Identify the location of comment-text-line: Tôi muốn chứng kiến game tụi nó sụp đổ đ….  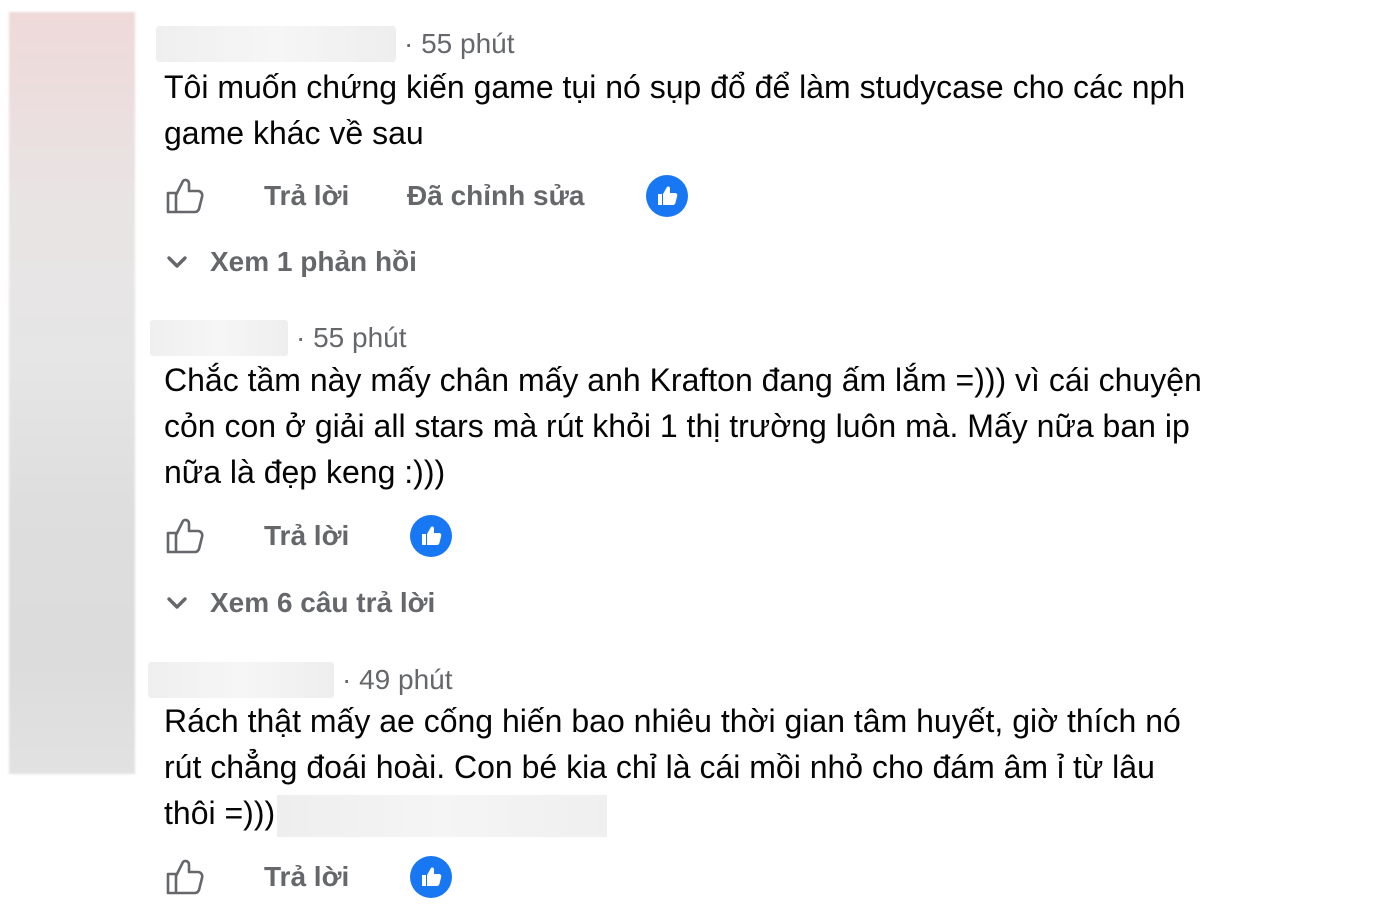
(675, 87).